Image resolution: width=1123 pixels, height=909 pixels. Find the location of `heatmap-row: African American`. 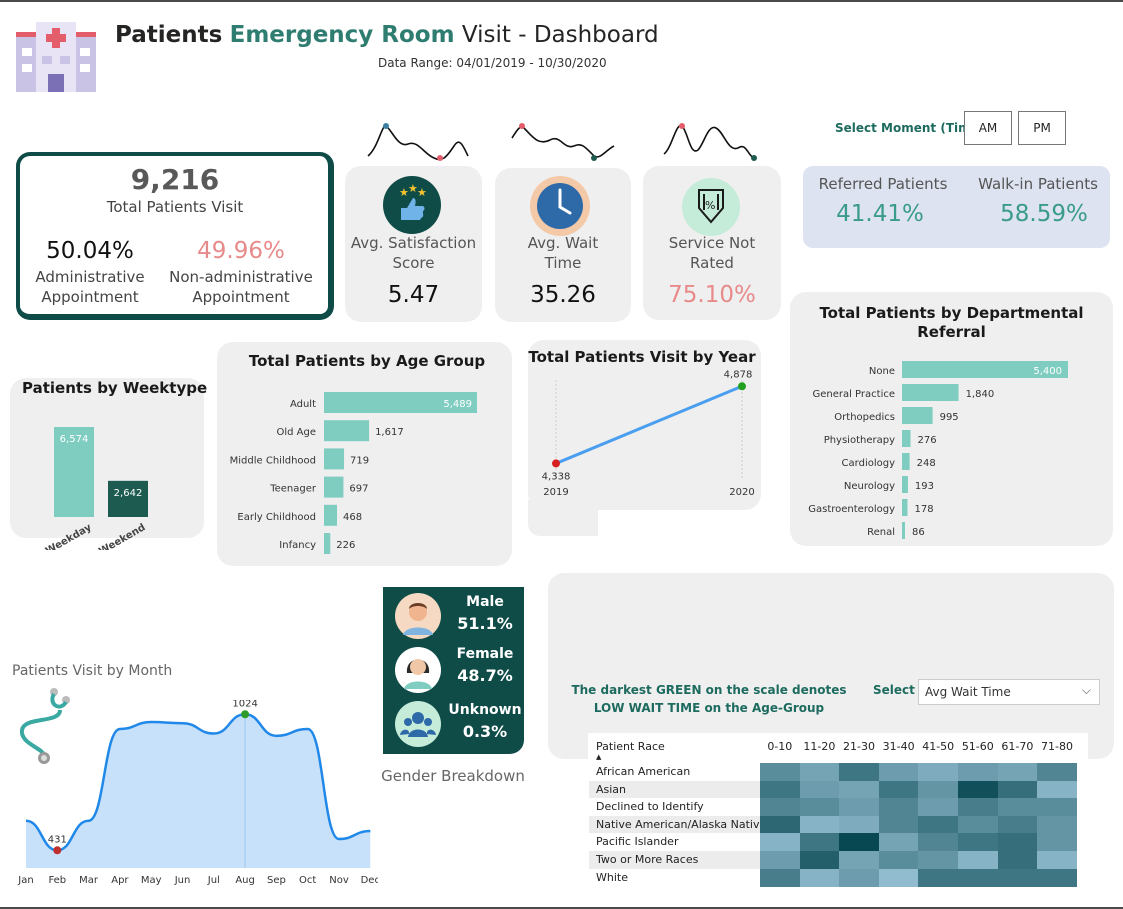

heatmap-row: African American is located at coordinates (833, 772).